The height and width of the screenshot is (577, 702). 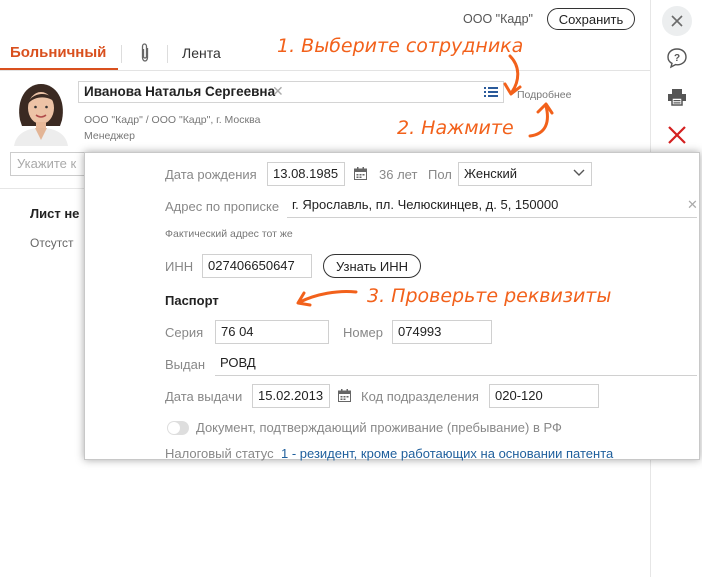 What do you see at coordinates (591, 19) in the screenshot?
I see `save-button: Сохранить` at bounding box center [591, 19].